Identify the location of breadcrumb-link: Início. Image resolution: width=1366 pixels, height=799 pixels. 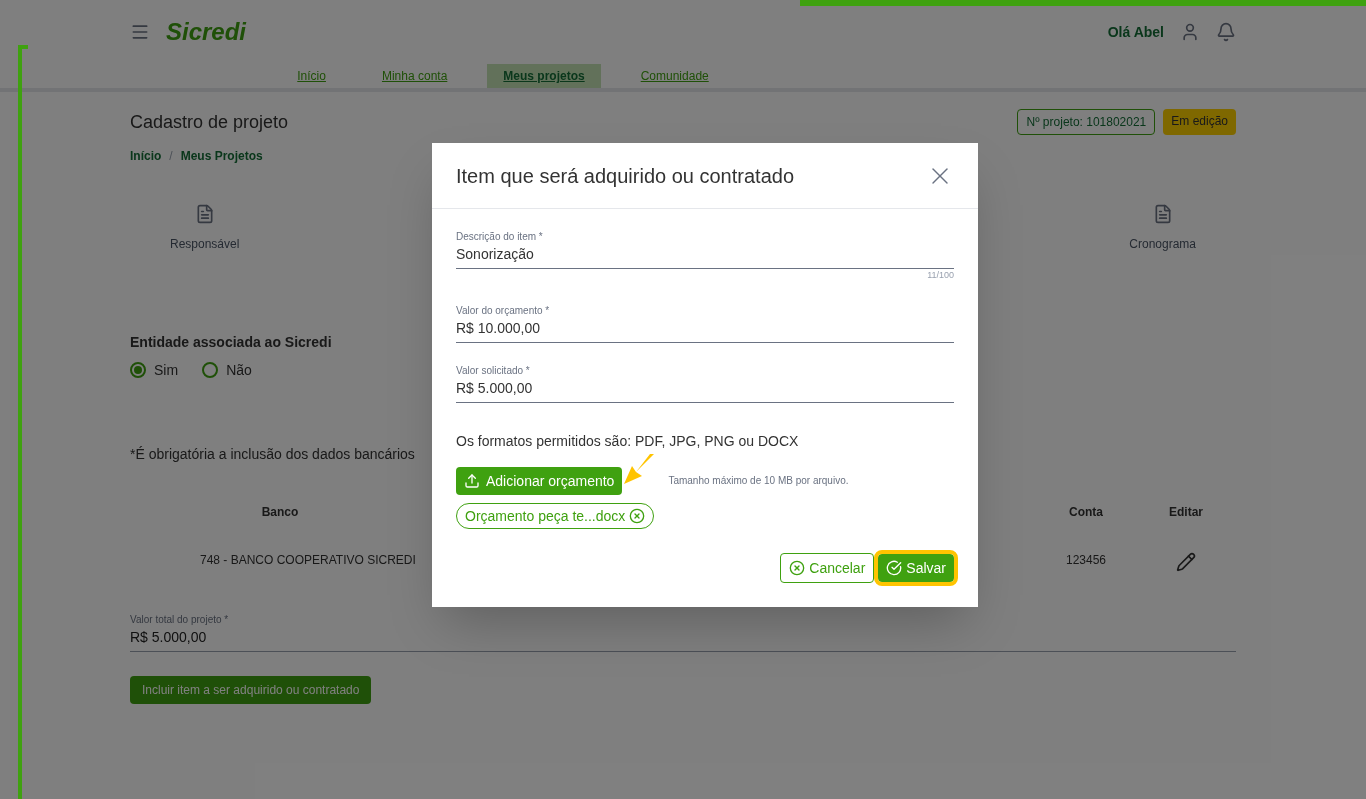
(146, 156).